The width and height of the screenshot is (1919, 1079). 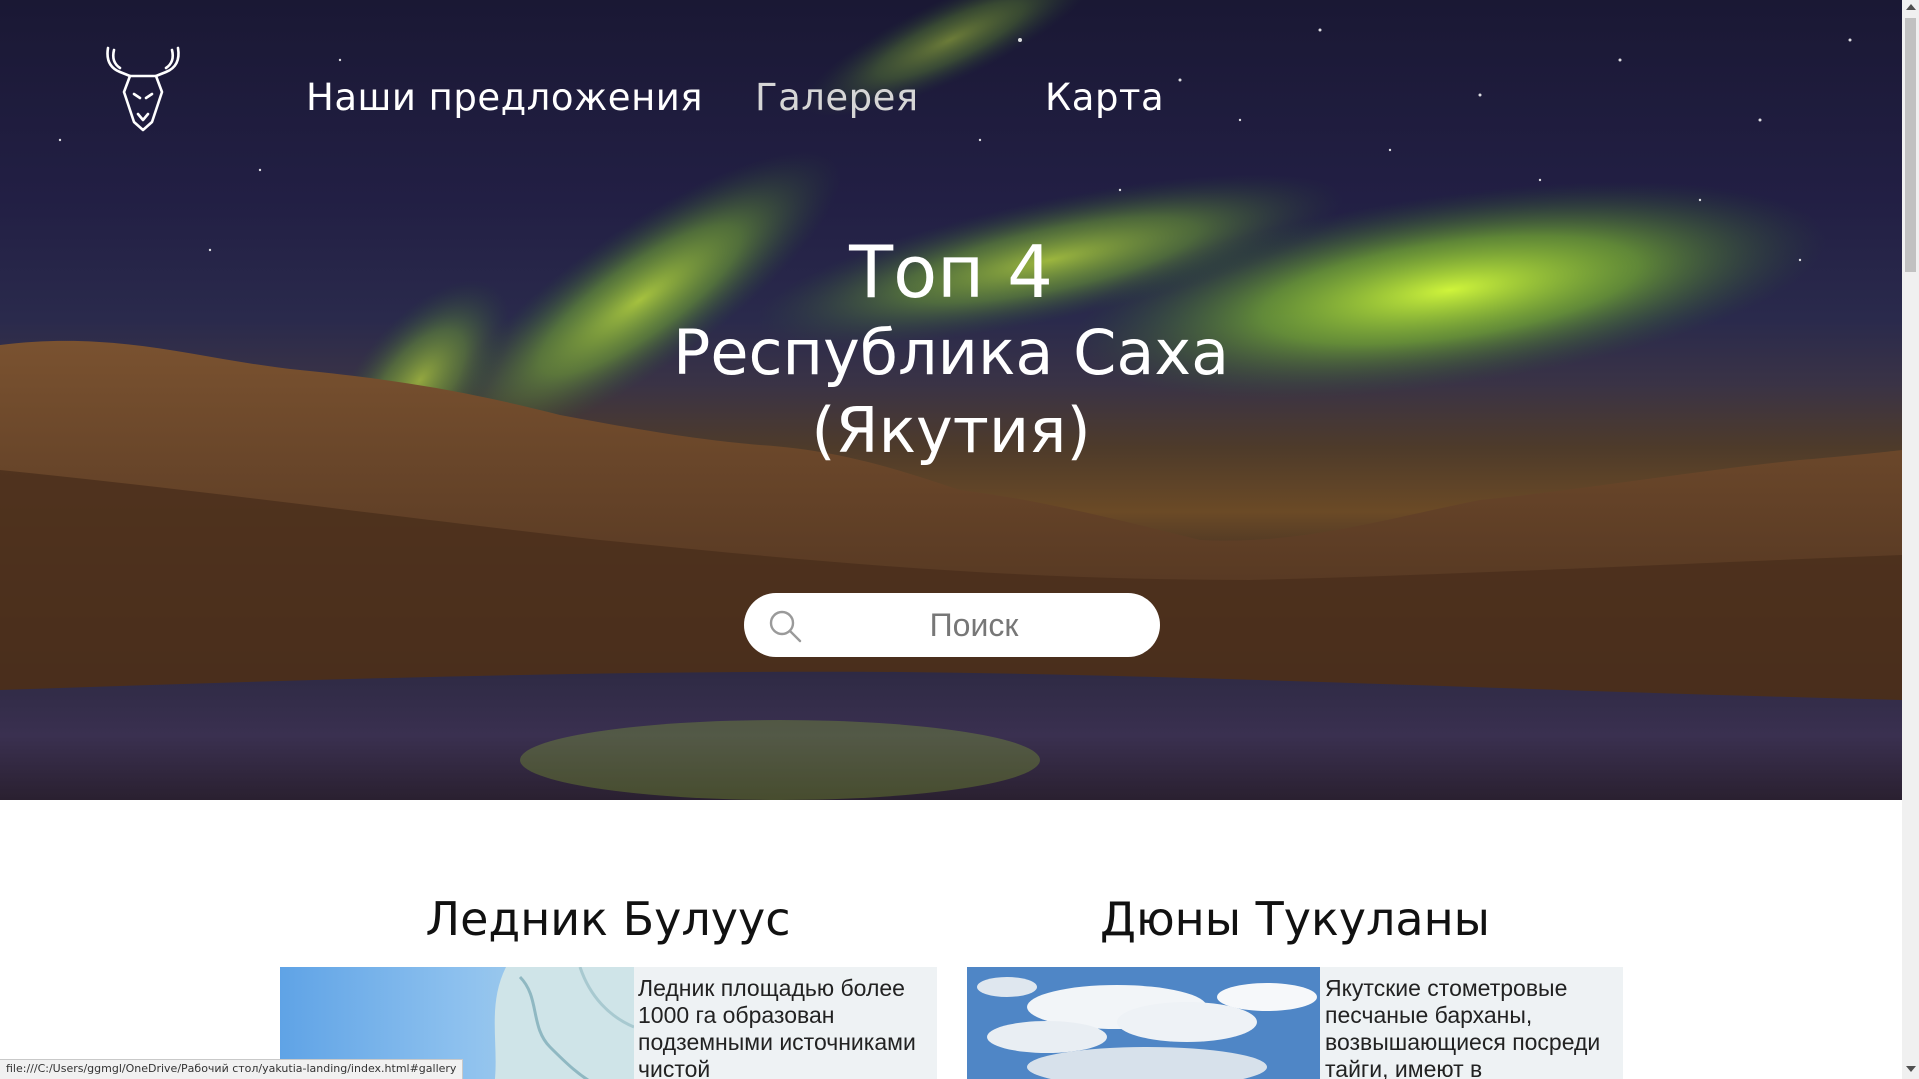 I want to click on hero-title-line1: Топ 4, so click(x=951, y=272).